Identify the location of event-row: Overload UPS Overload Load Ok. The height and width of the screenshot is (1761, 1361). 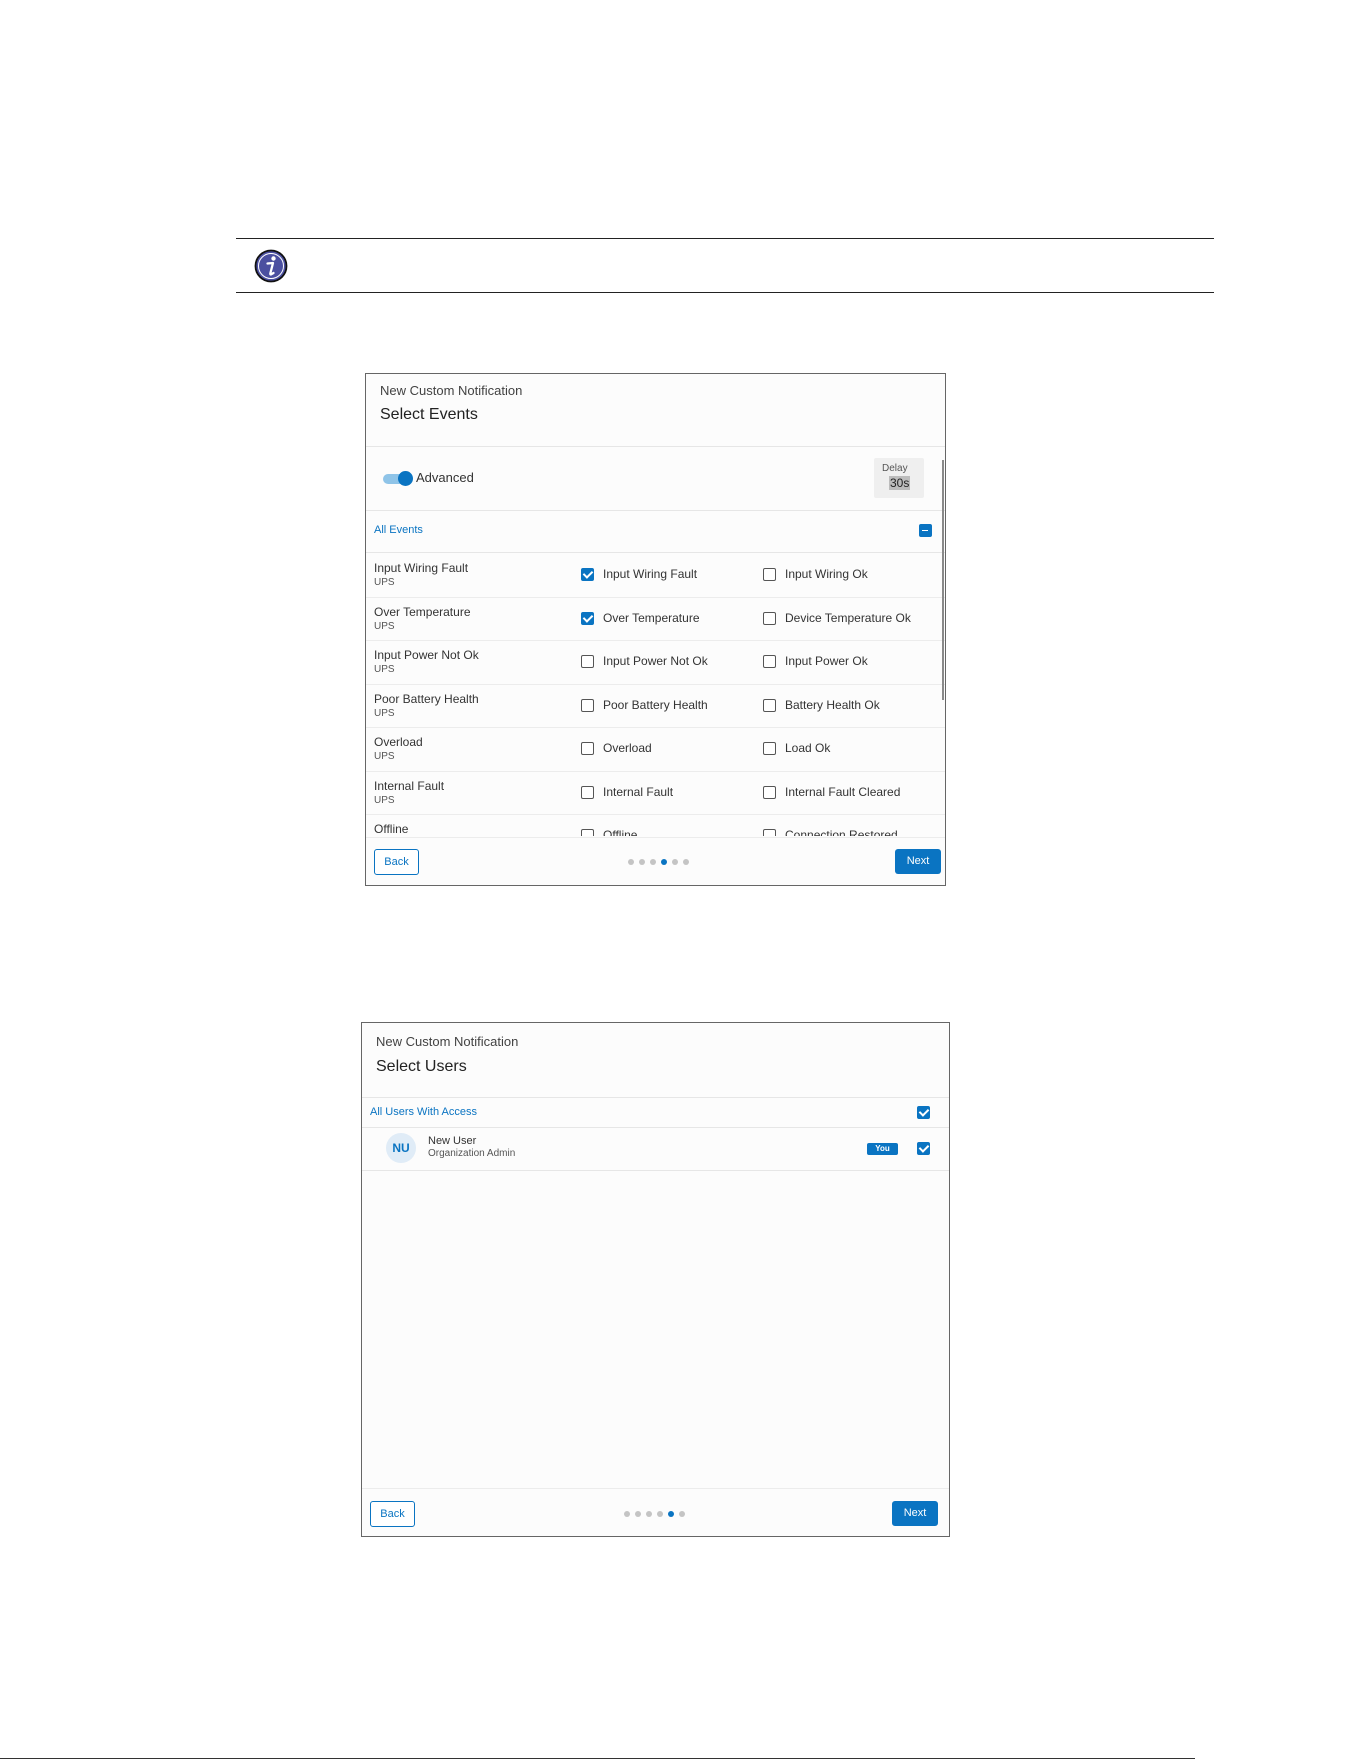
(655, 749).